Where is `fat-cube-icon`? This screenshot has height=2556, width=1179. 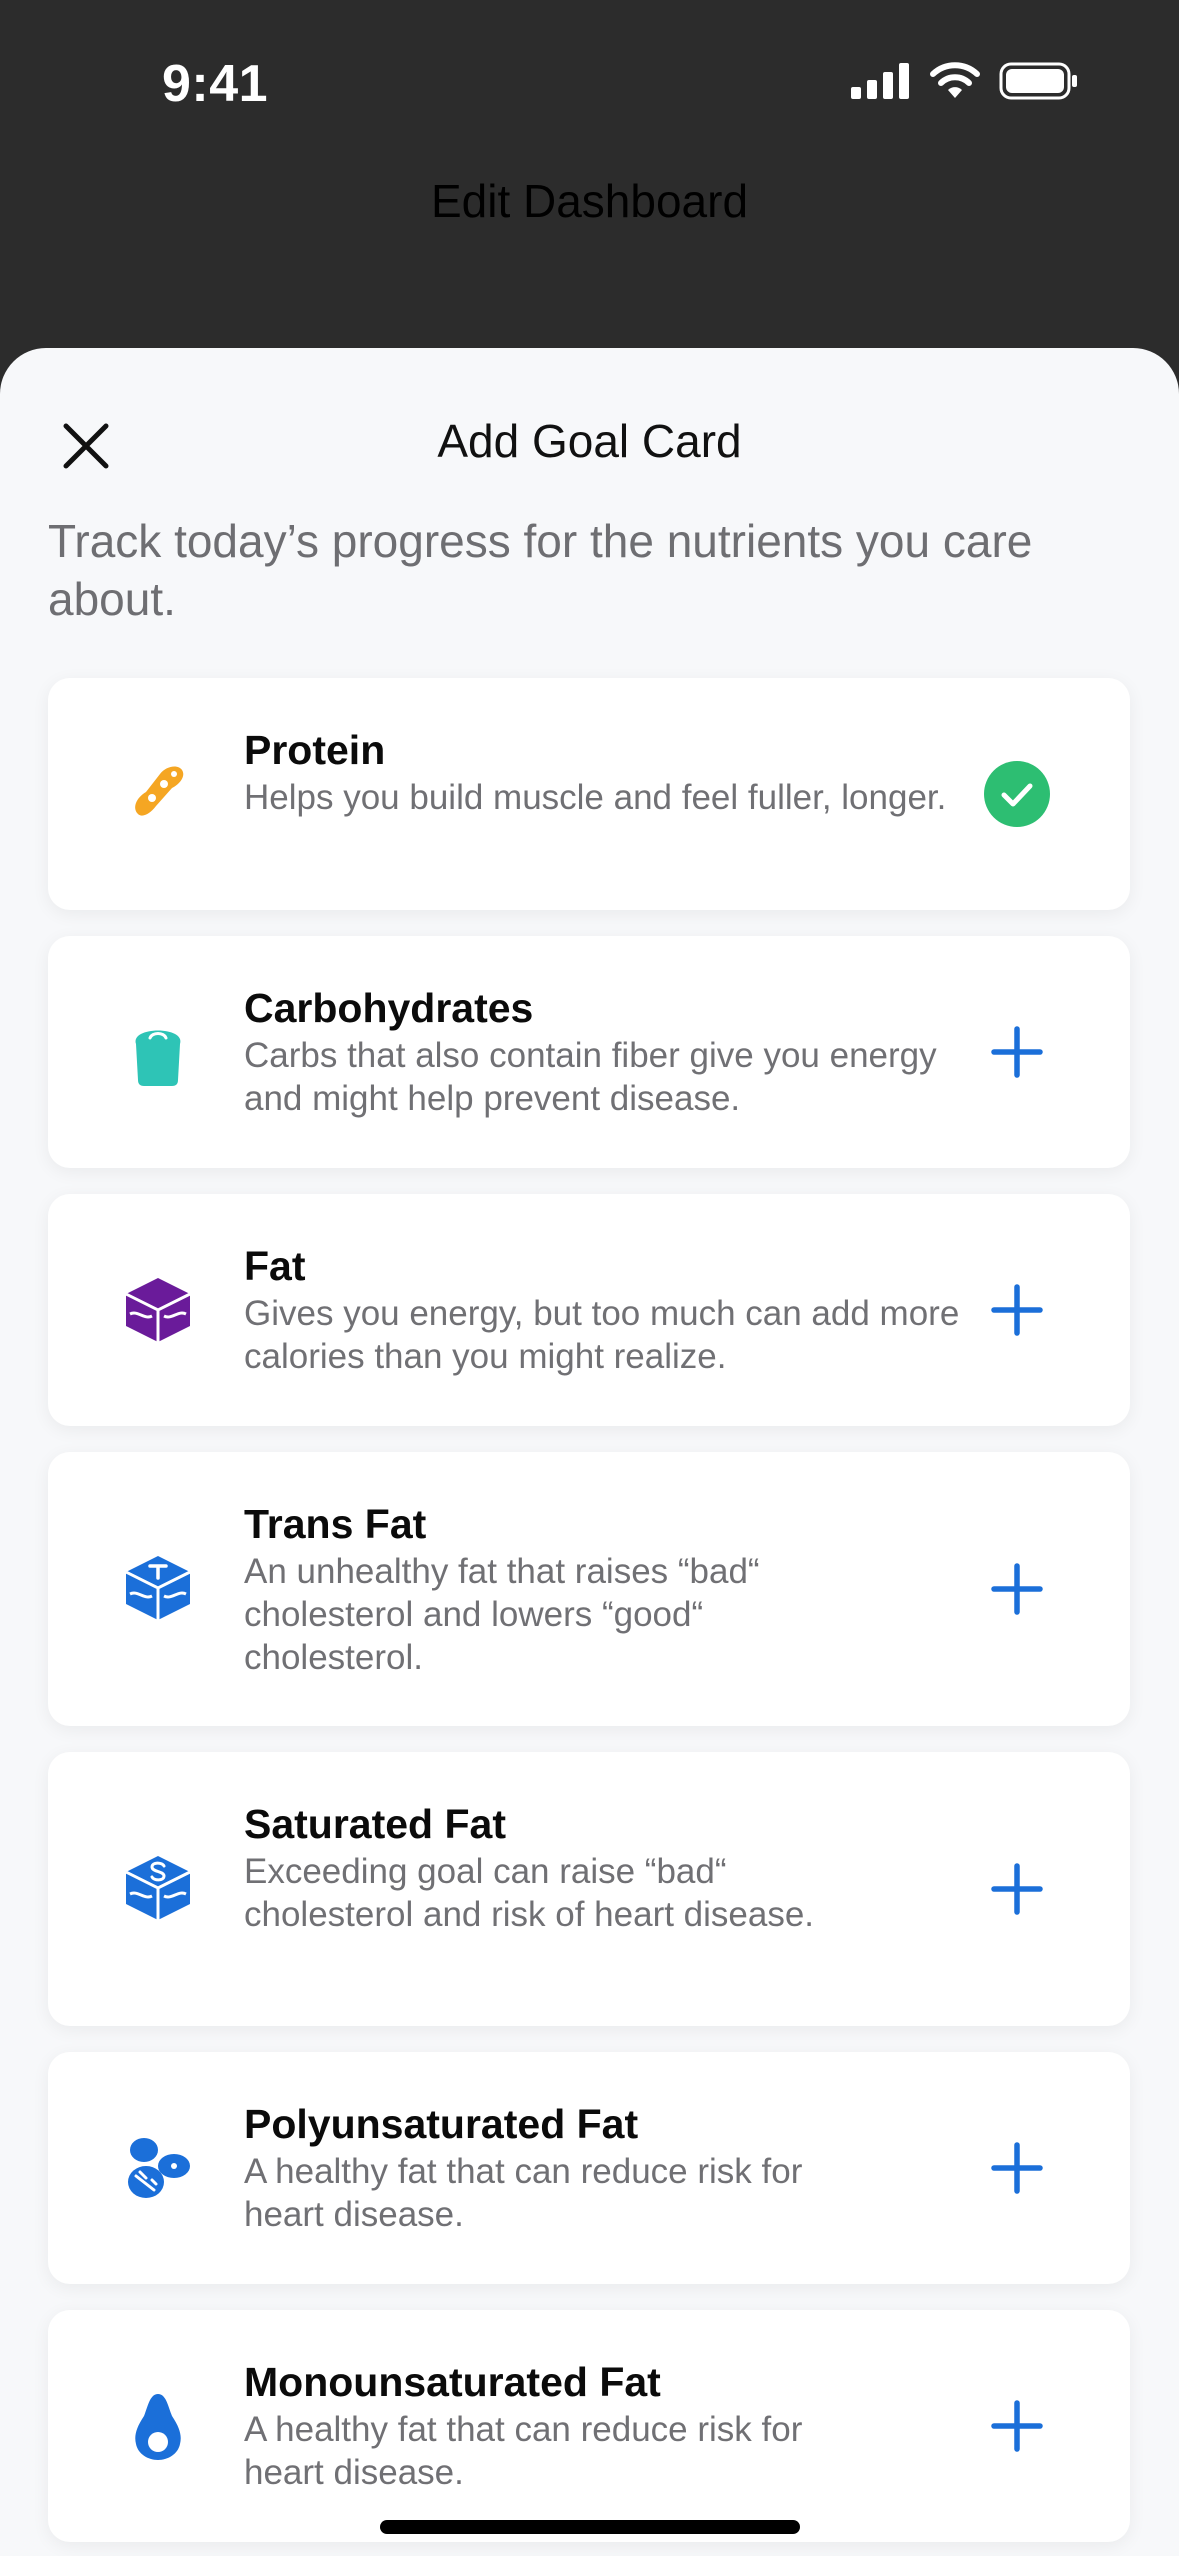 fat-cube-icon is located at coordinates (158, 1310).